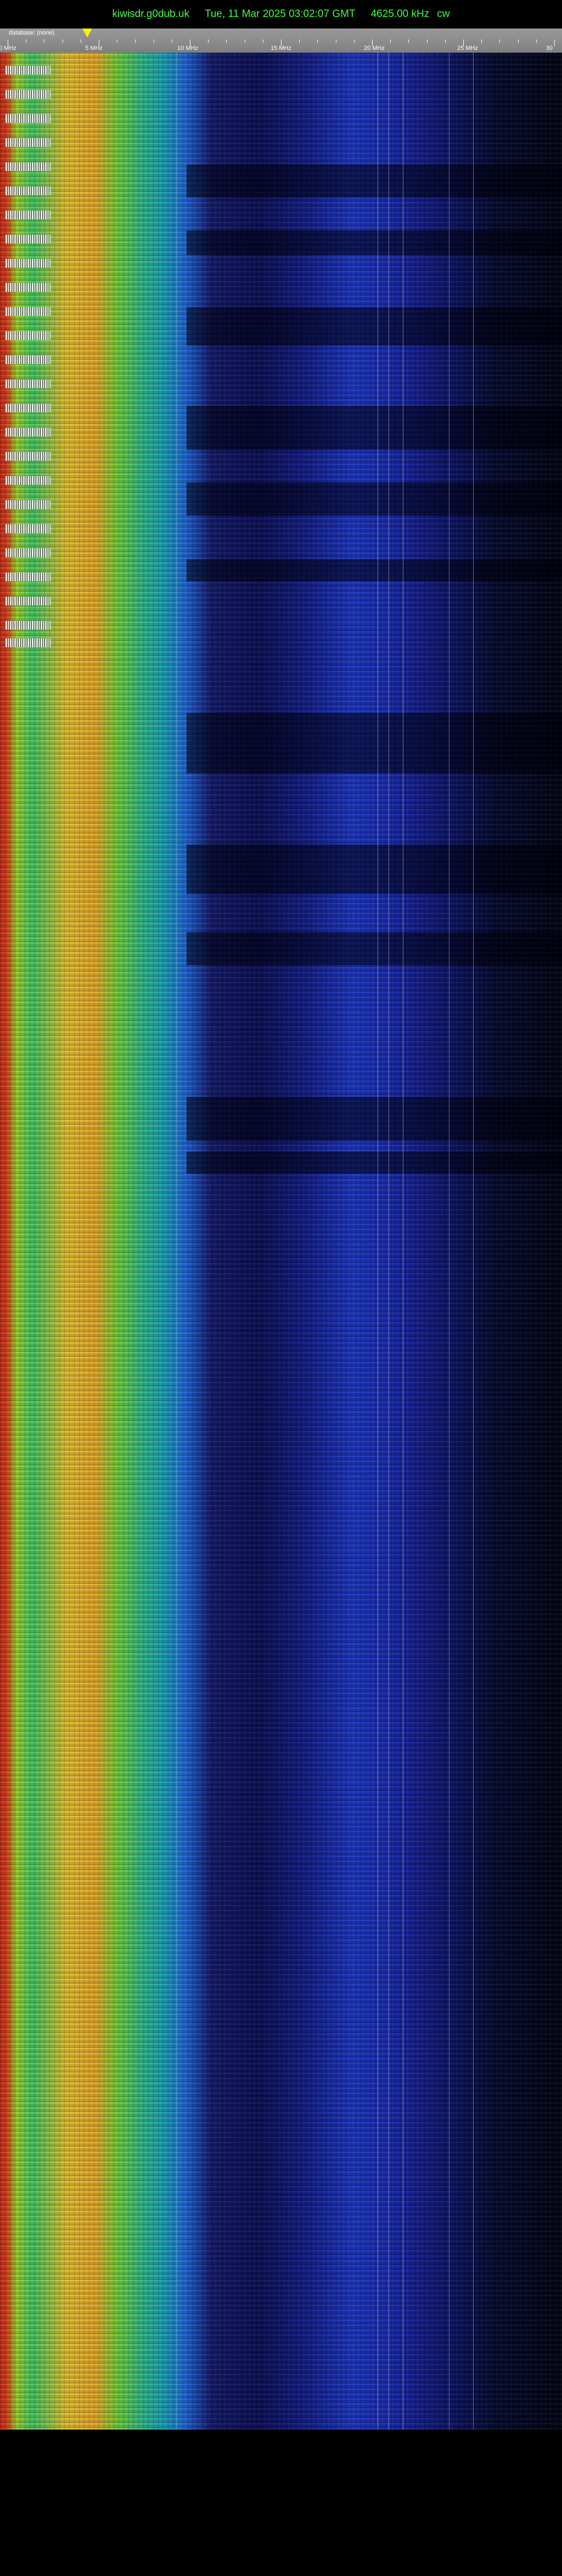 This screenshot has height=2576, width=562. I want to click on signal-line, so click(473, 1242).